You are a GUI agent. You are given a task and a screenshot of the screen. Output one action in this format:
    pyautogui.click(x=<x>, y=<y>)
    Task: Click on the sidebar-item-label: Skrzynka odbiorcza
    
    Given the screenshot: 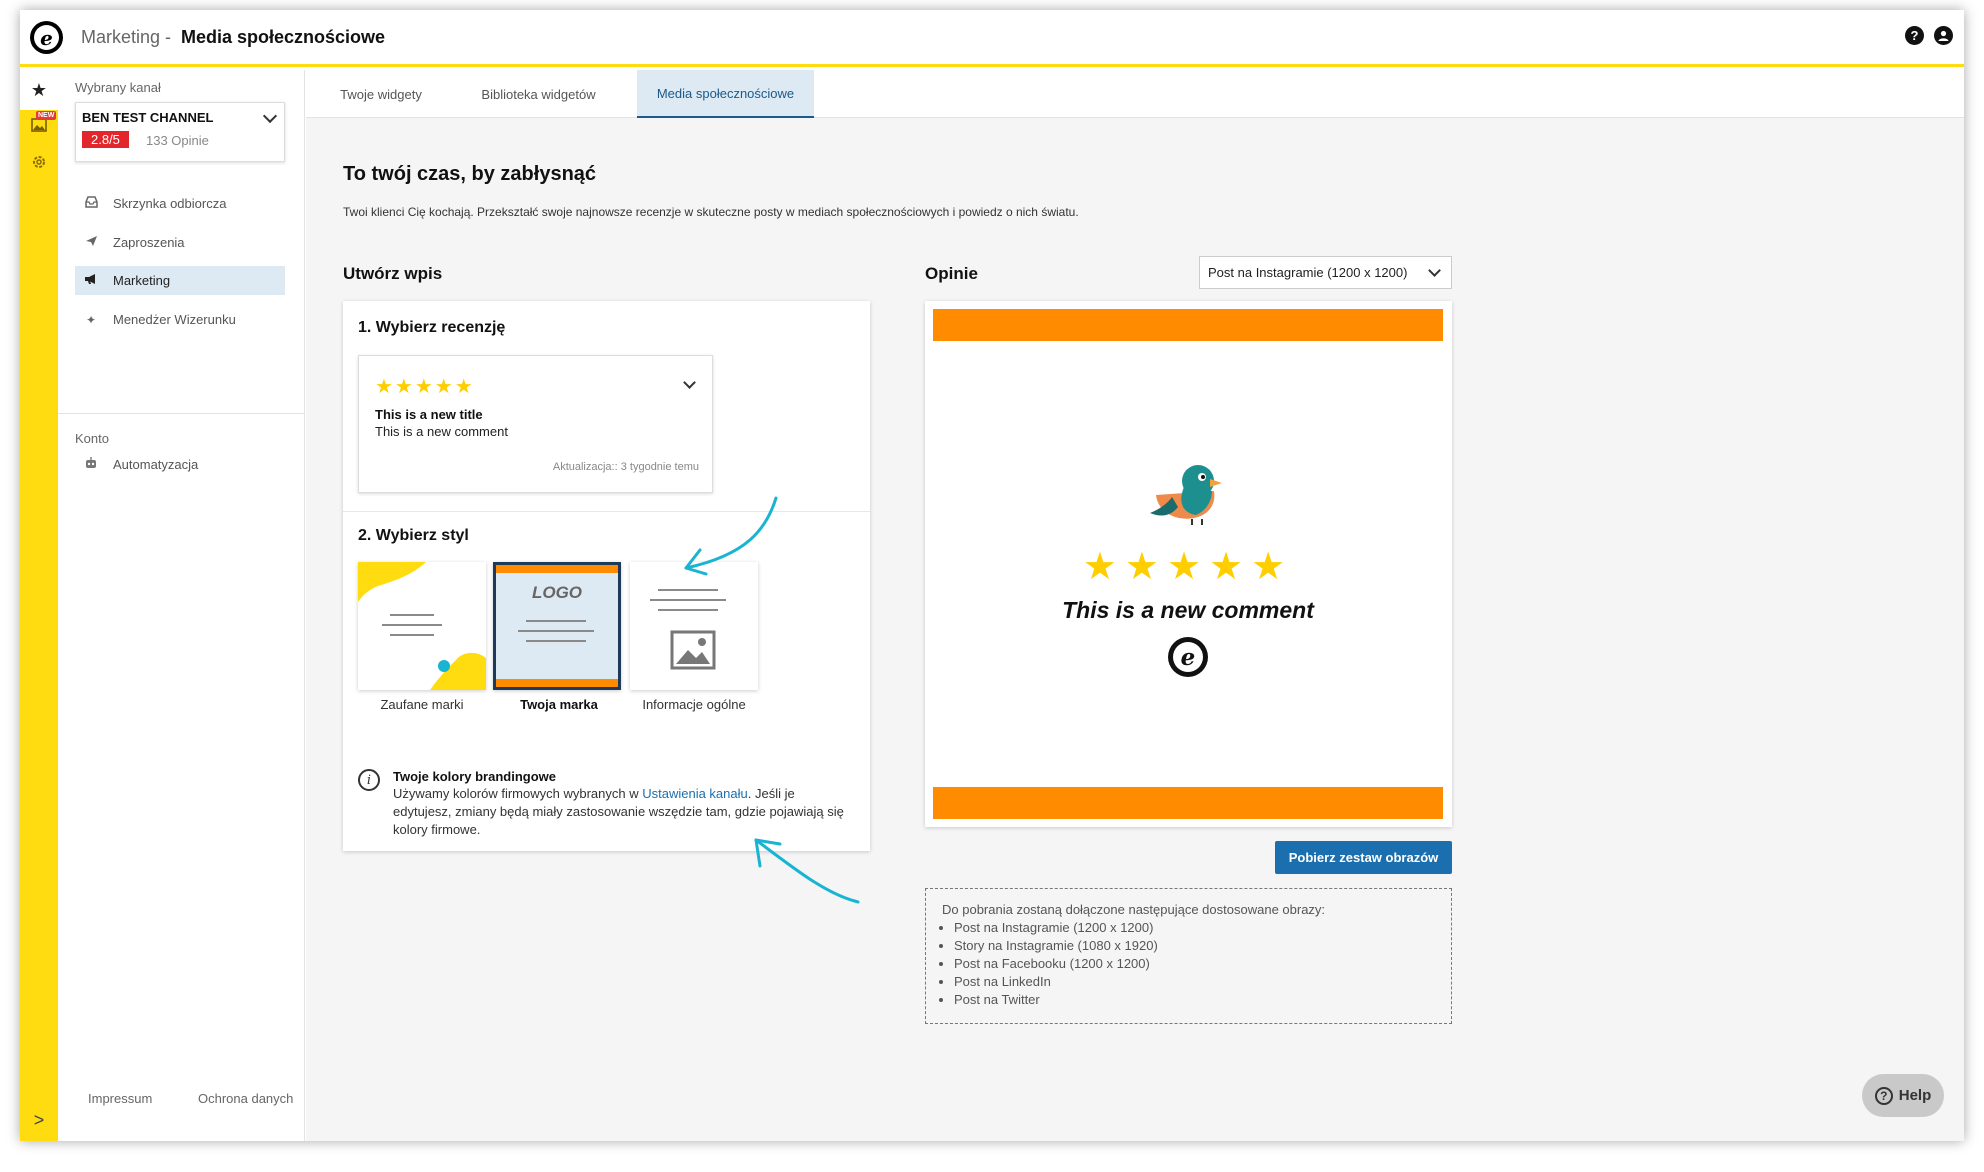 What is the action you would take?
    pyautogui.click(x=170, y=203)
    